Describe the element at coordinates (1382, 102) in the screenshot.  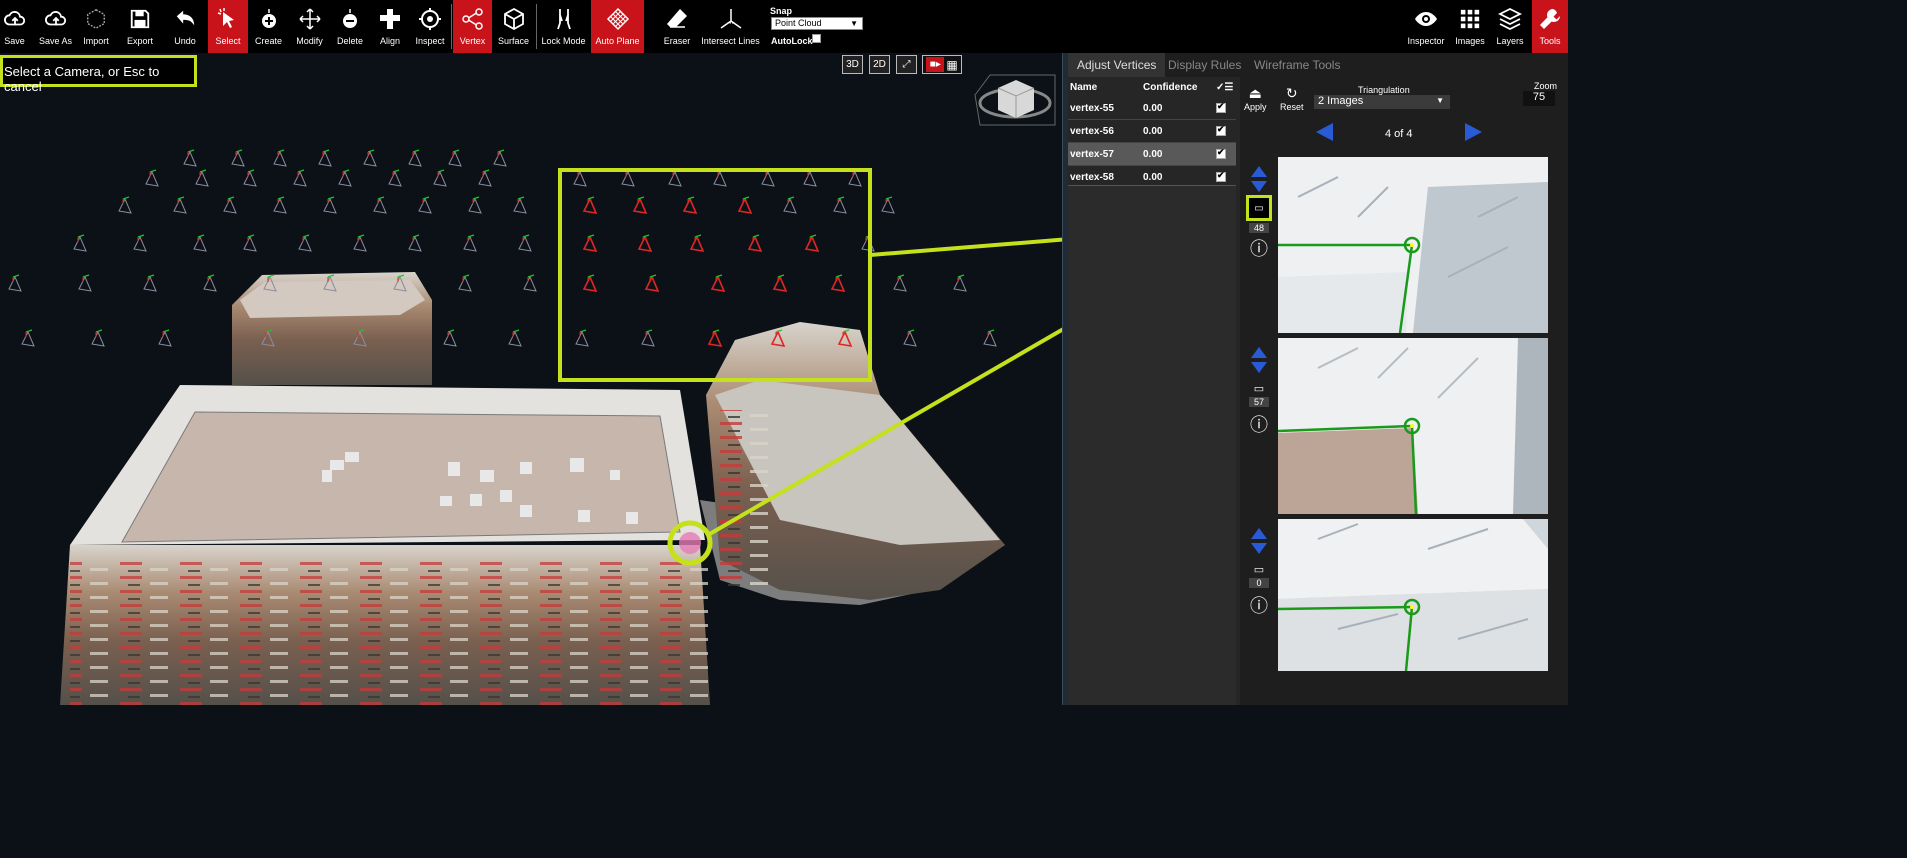
I see `triangulation-select: 2 Images ▼` at that location.